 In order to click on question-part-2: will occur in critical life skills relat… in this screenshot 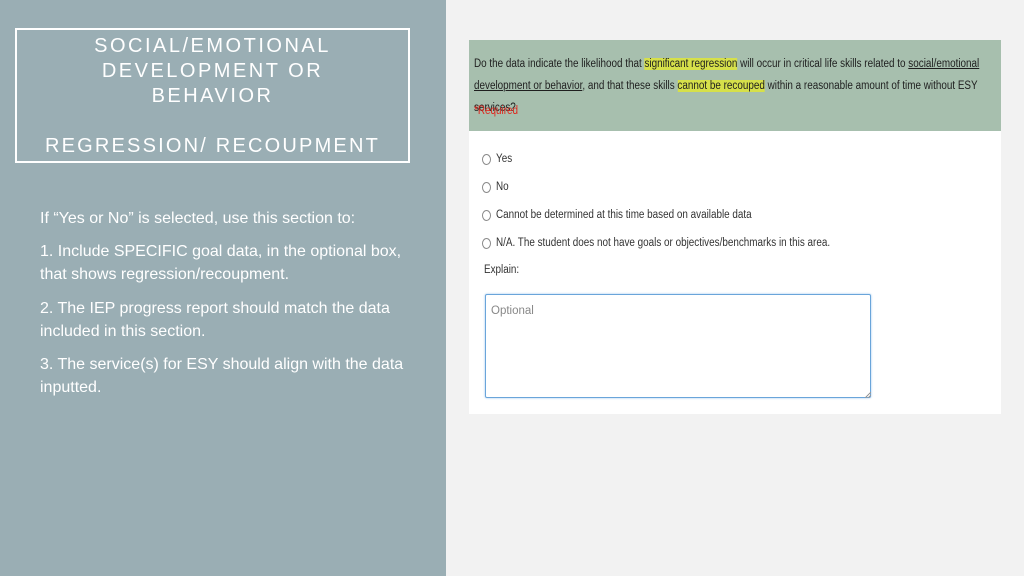, I will do `click(823, 64)`.